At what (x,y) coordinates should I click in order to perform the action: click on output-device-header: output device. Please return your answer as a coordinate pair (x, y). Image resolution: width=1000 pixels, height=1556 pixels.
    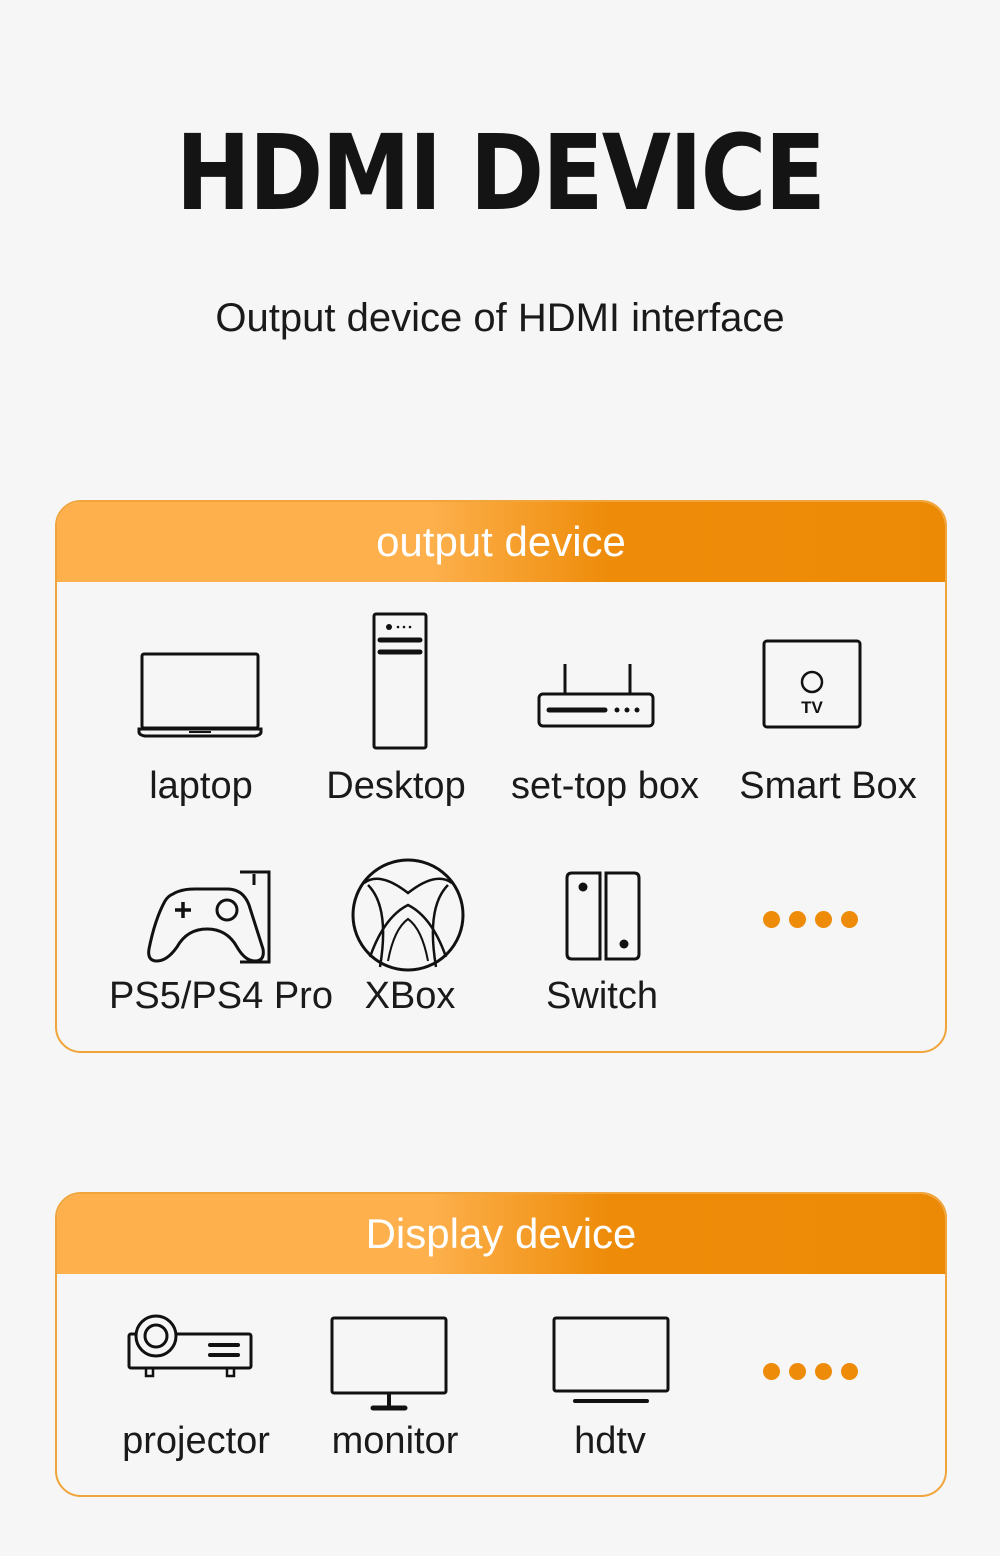
    Looking at the image, I should click on (501, 542).